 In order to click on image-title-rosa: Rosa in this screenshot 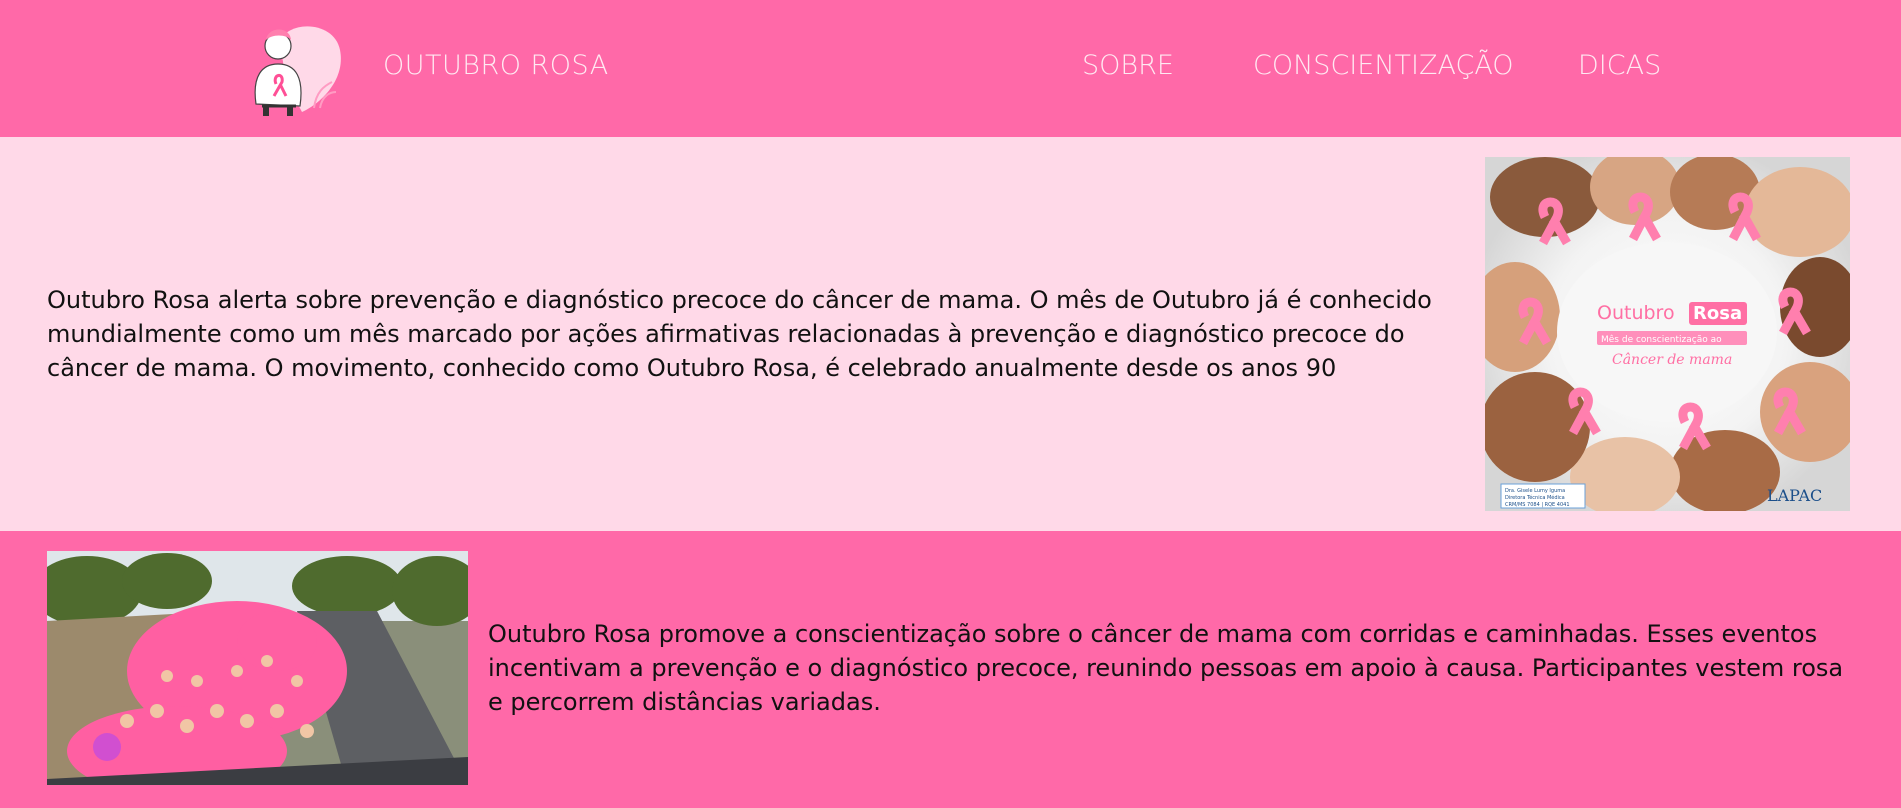, I will do `click(1717, 313)`.